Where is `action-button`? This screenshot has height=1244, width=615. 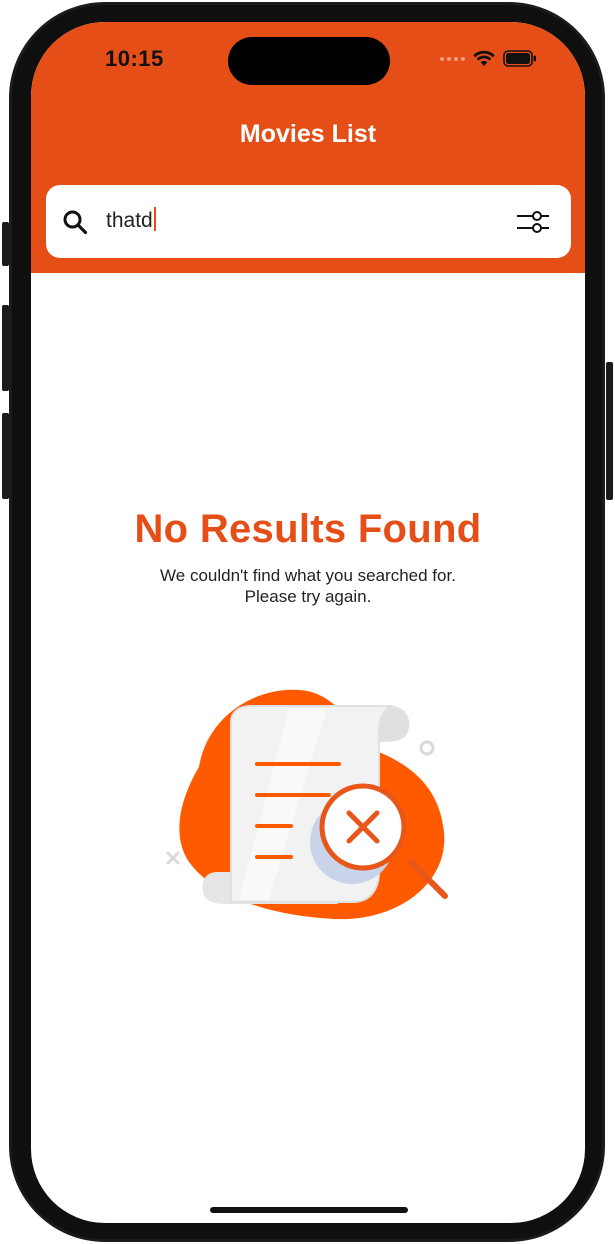 action-button is located at coordinates (5, 244).